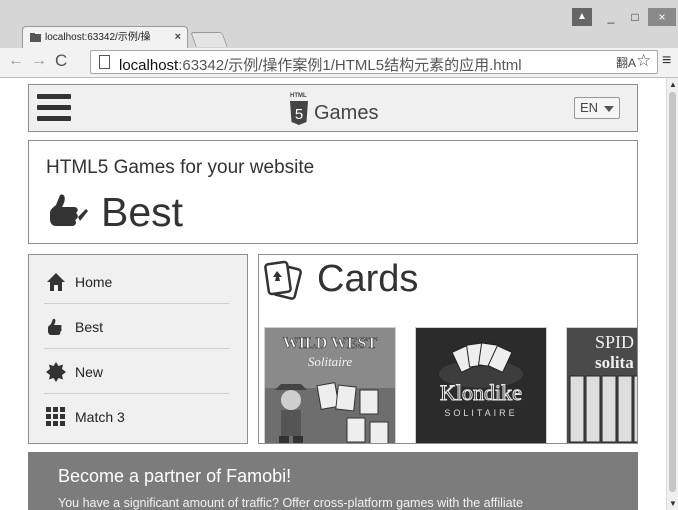 This screenshot has width=678, height=510. Describe the element at coordinates (330, 361) in the screenshot. I see `game-title-line2: Solitaire` at that location.